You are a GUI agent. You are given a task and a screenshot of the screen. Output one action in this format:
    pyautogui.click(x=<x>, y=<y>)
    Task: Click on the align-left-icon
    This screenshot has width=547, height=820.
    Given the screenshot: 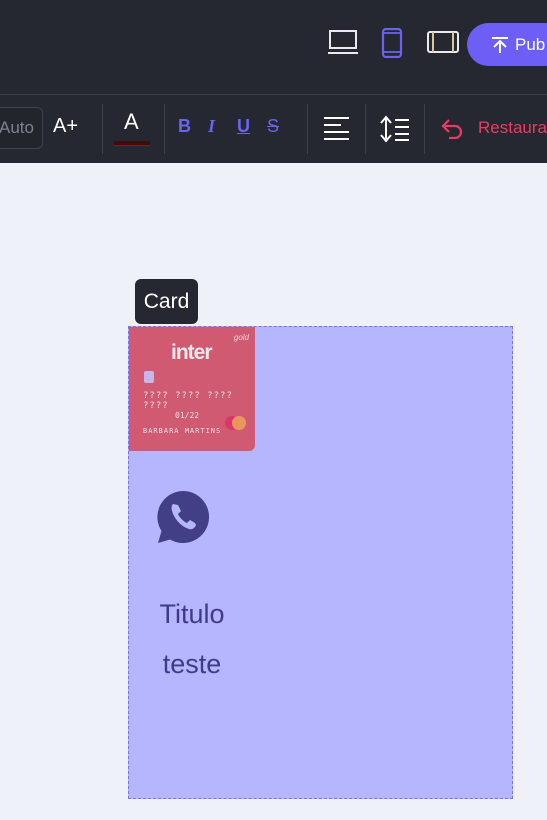 What is the action you would take?
    pyautogui.click(x=336, y=131)
    